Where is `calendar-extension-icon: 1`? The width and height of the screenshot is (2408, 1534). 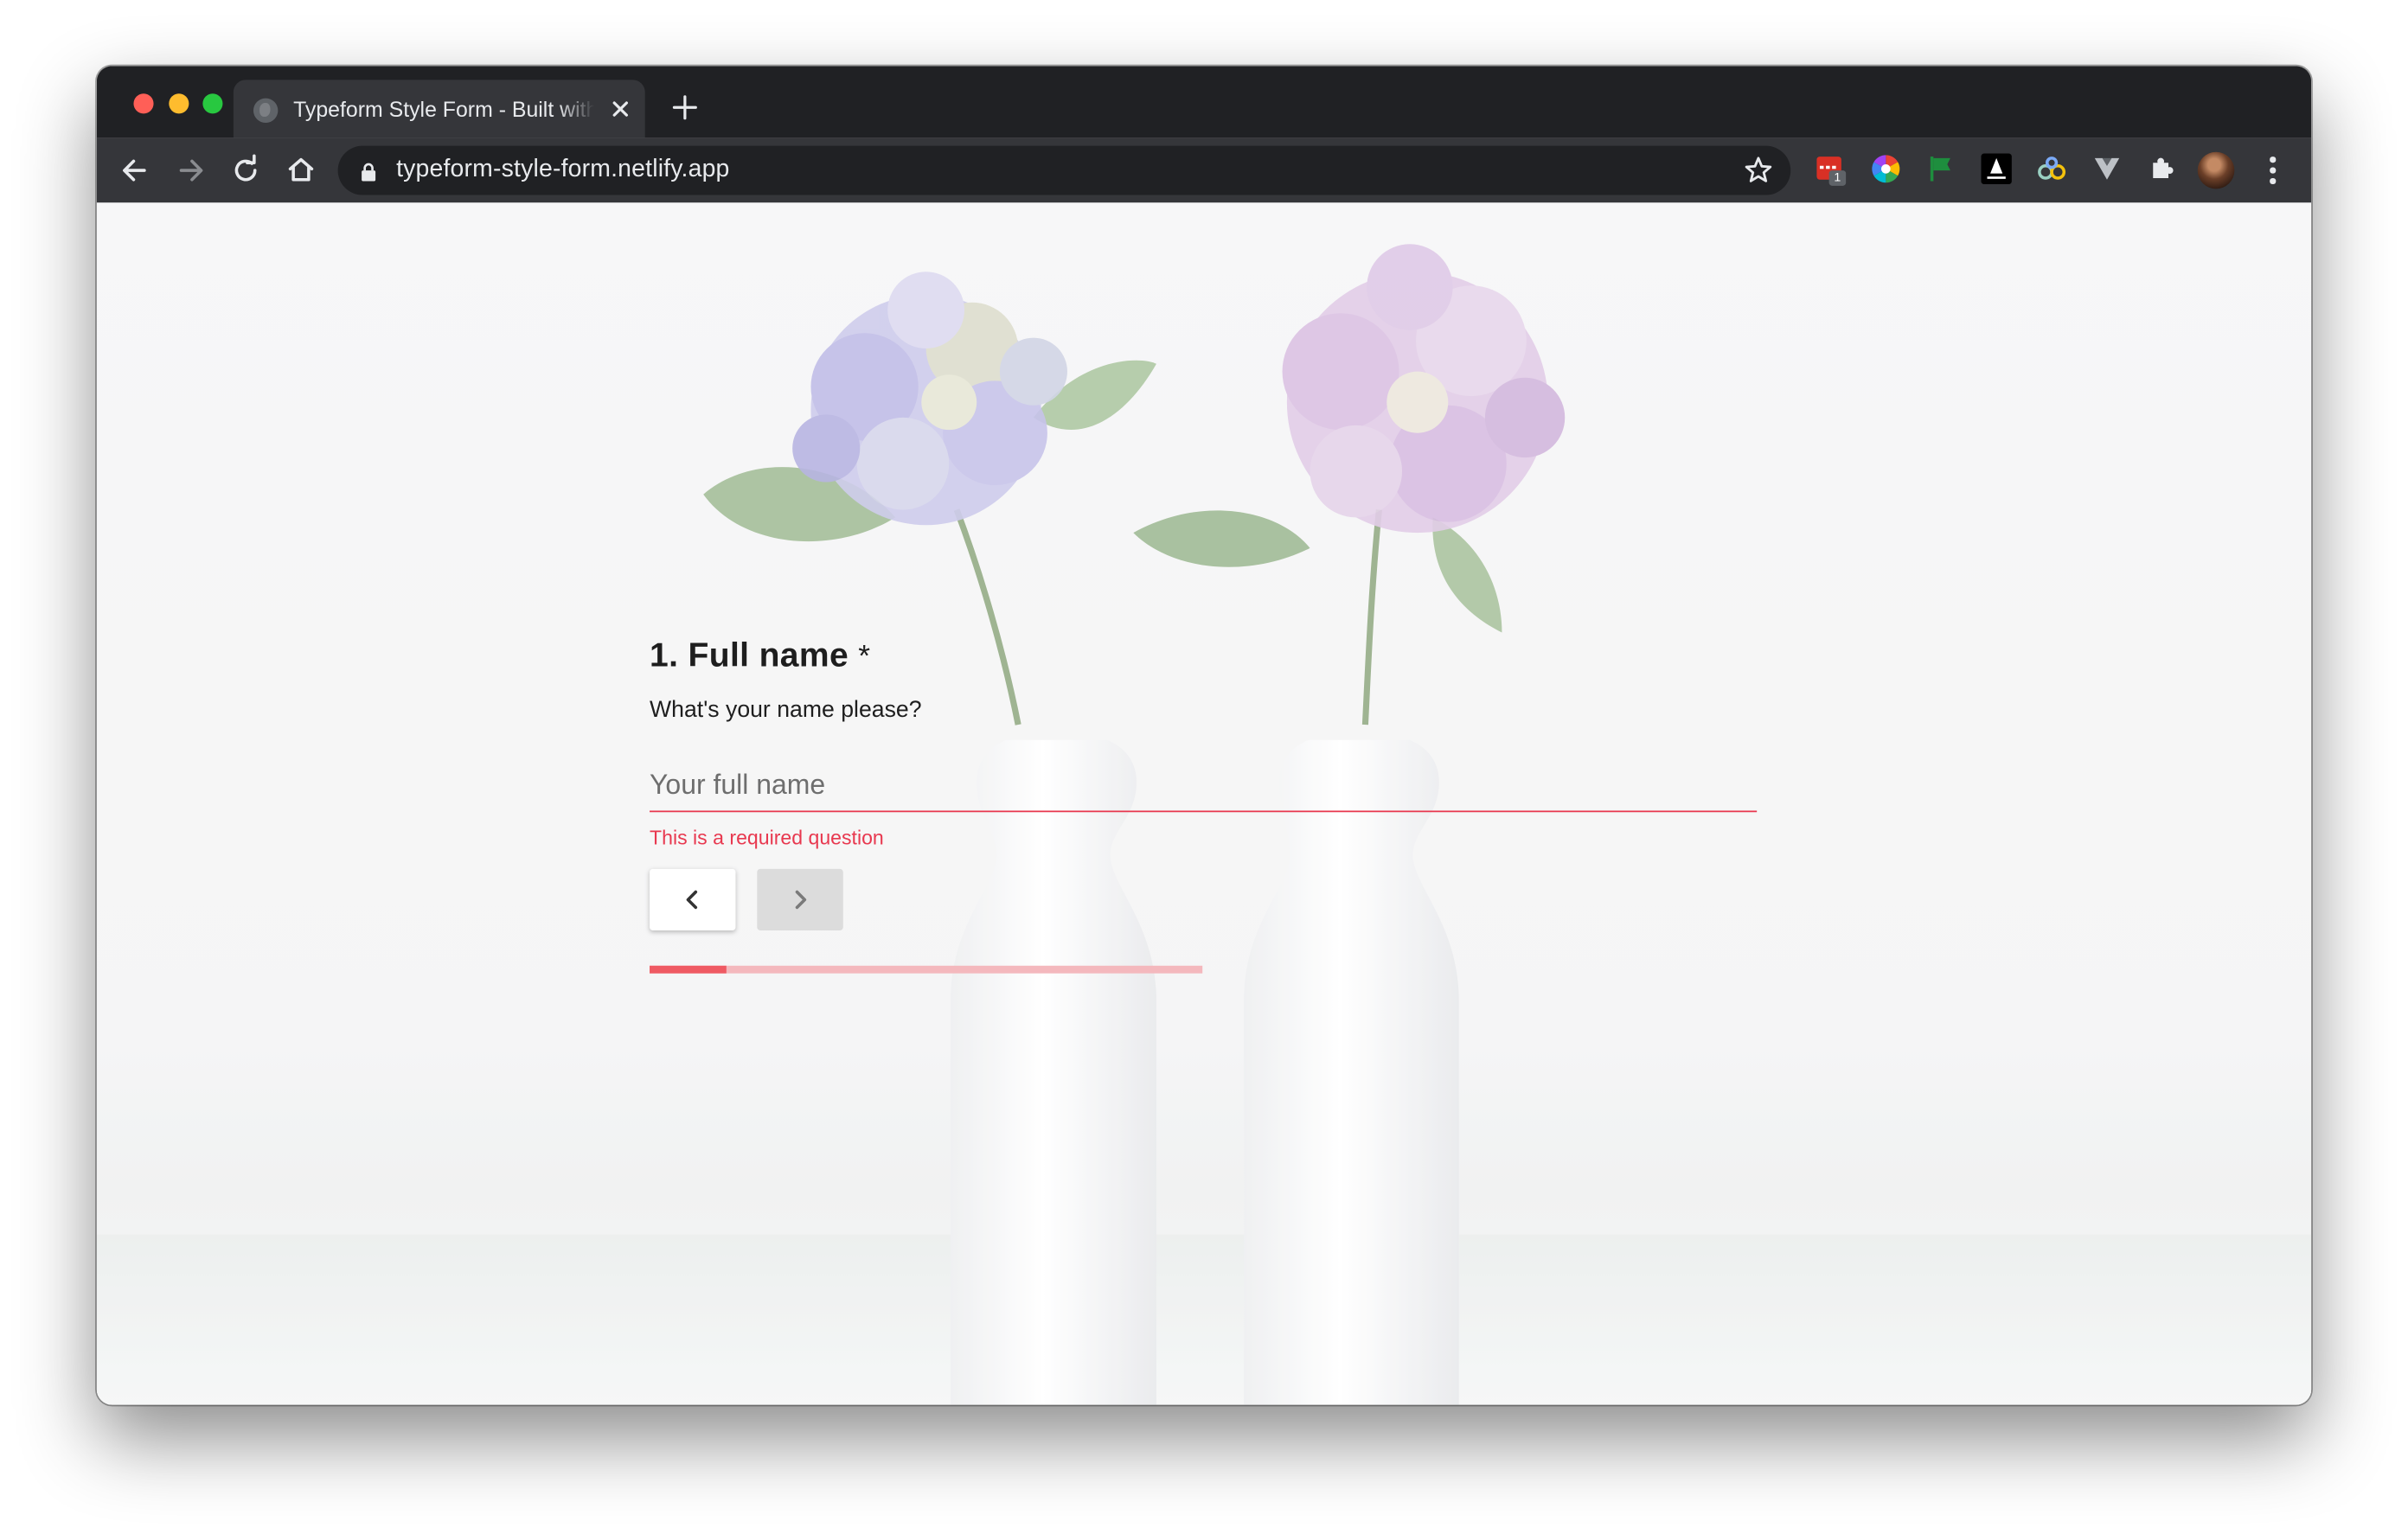 calendar-extension-icon: 1 is located at coordinates (1831, 170).